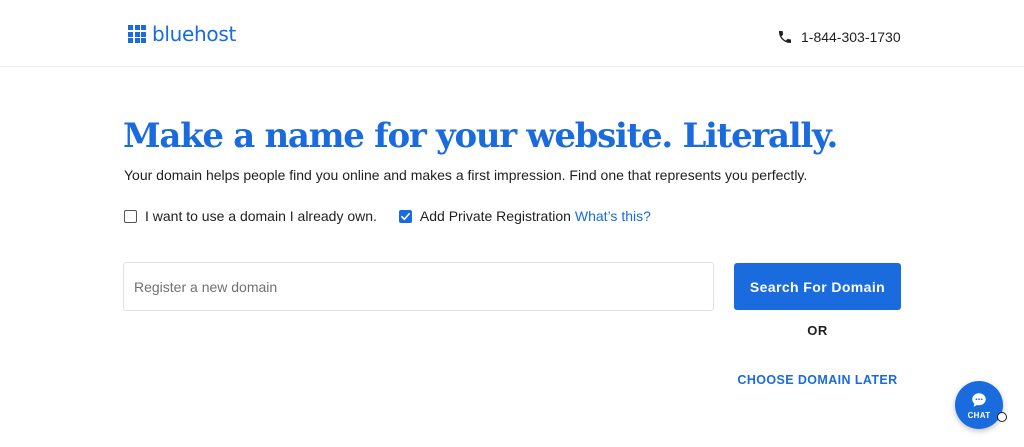  I want to click on site-header: bluehost 1-844-303-1730, so click(512, 33).